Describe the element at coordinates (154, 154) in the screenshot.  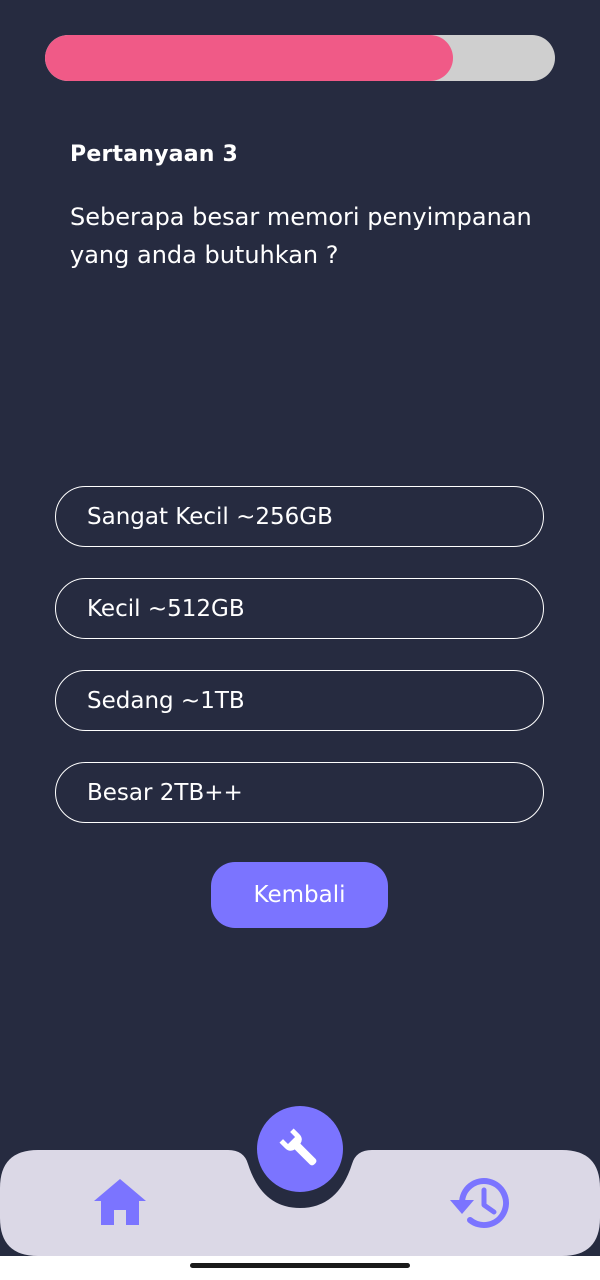
I see `question-number: Pertanyaan 3` at that location.